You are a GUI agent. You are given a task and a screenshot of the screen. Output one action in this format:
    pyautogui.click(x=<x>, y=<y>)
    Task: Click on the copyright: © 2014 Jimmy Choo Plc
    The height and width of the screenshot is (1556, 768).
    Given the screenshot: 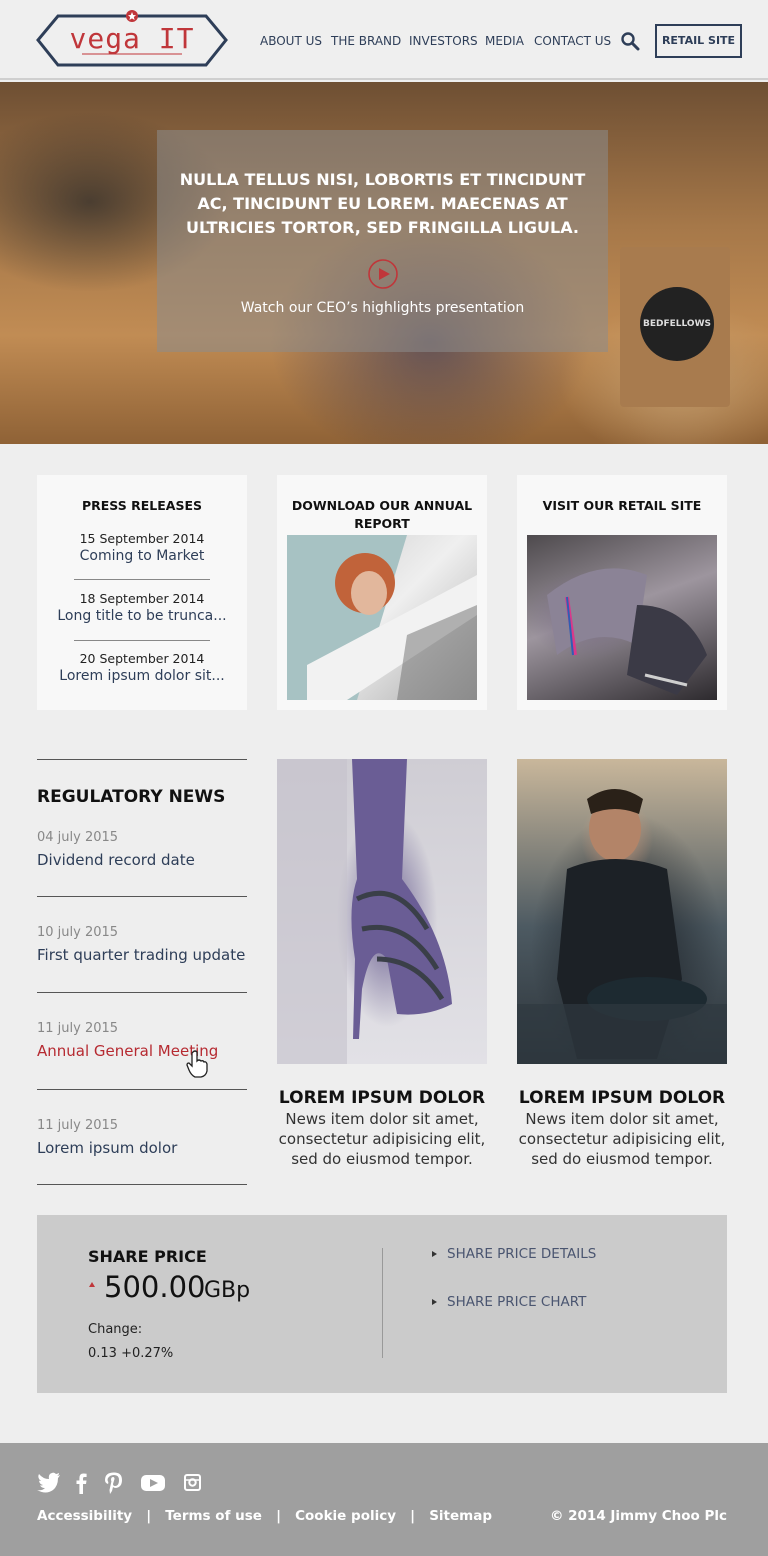 What is the action you would take?
    pyautogui.click(x=638, y=1516)
    